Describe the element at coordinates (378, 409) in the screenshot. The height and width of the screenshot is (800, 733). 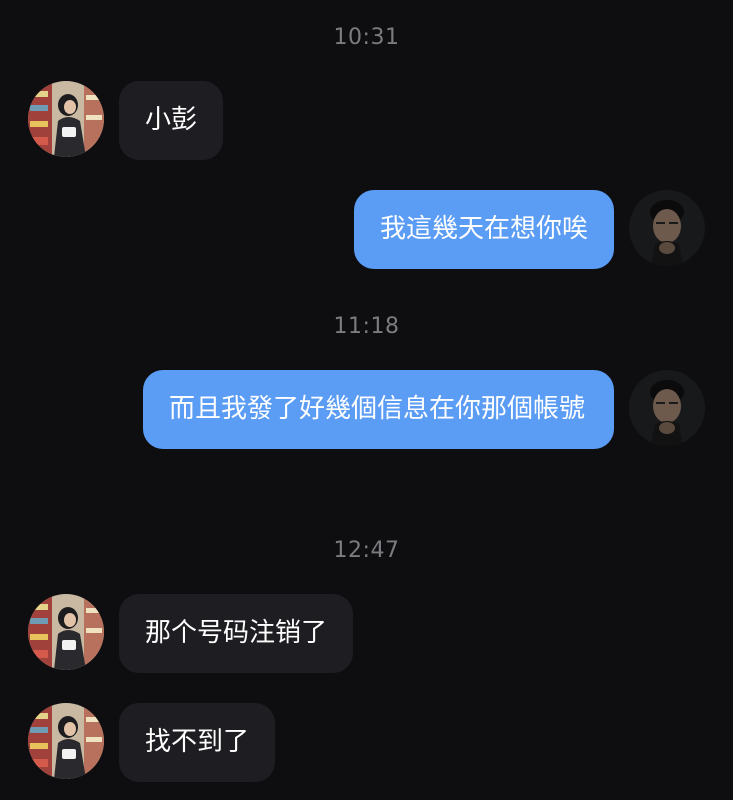
I see `message-bubble-outgoing: 而且我發了好幾個信息在你那個帳號` at that location.